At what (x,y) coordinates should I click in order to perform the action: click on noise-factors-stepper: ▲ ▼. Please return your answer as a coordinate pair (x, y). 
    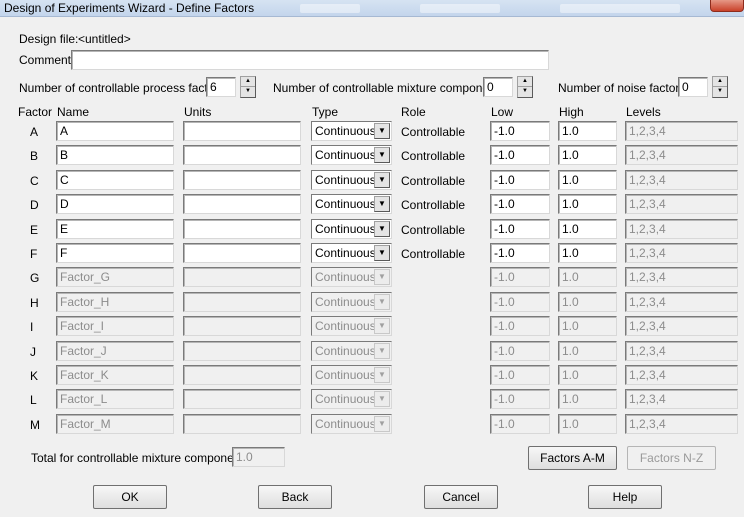
    Looking at the image, I should click on (720, 87).